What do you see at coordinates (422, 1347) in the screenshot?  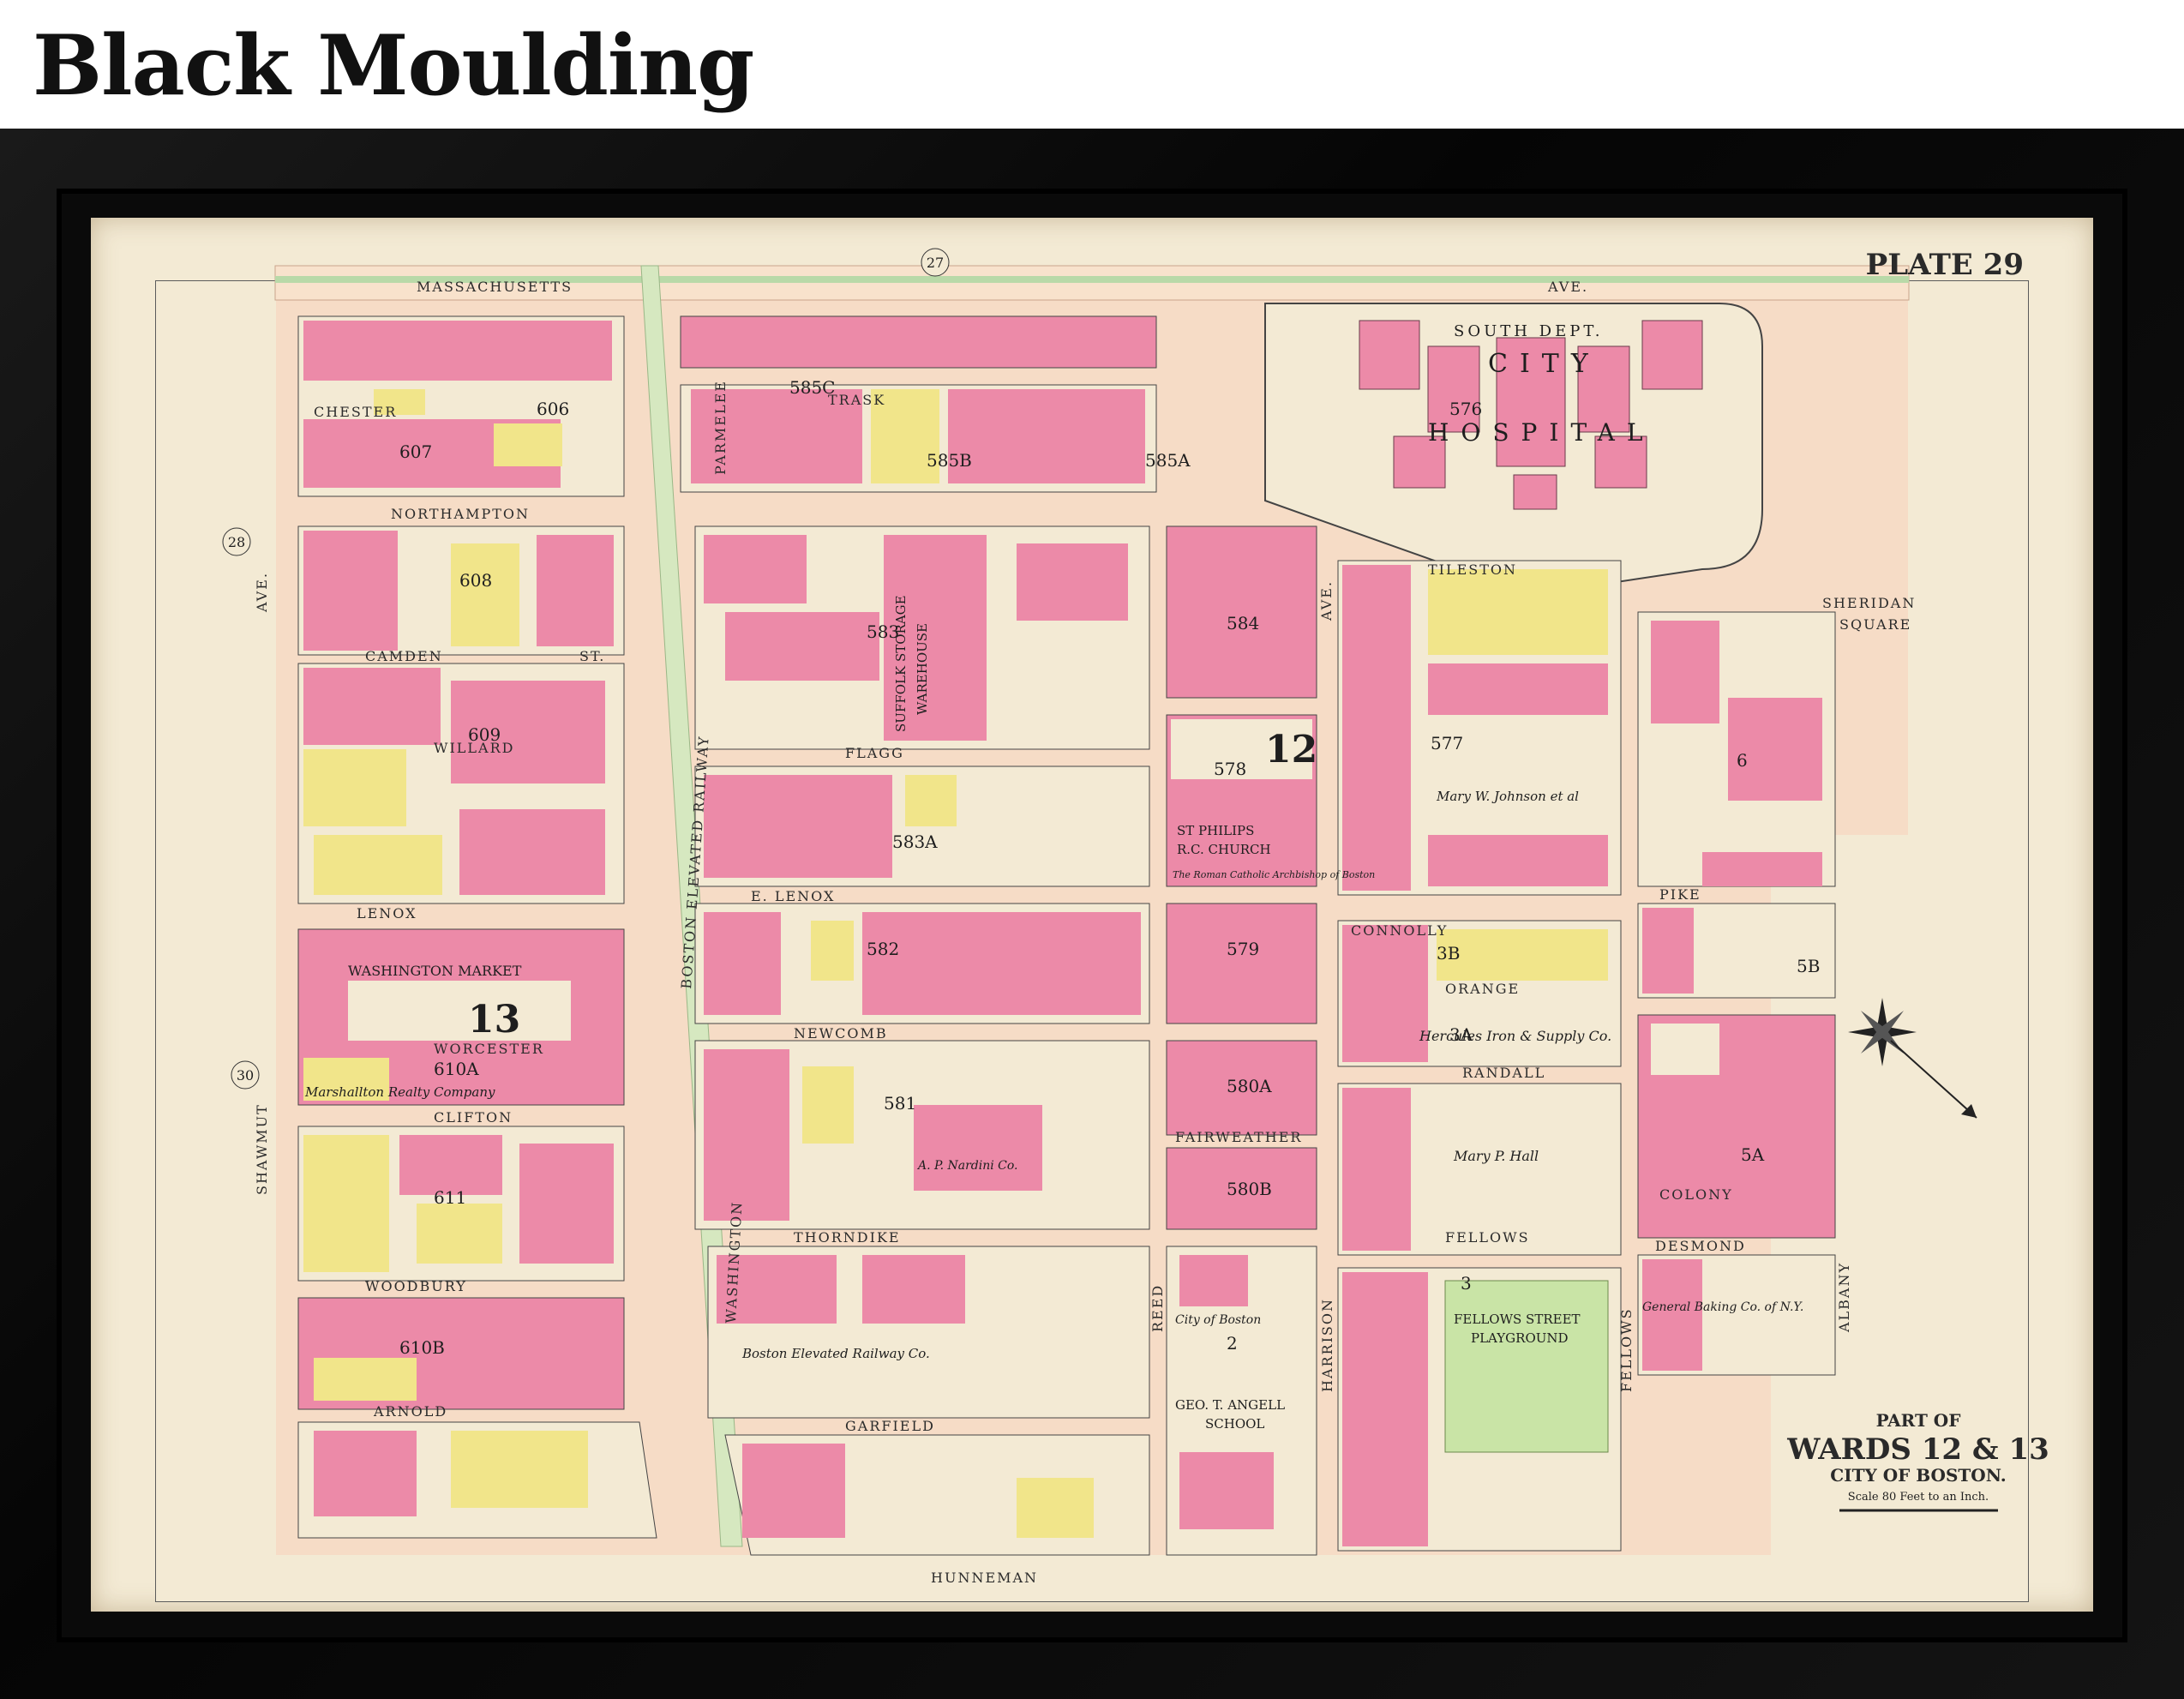 I see `block-num-610b: 610B` at bounding box center [422, 1347].